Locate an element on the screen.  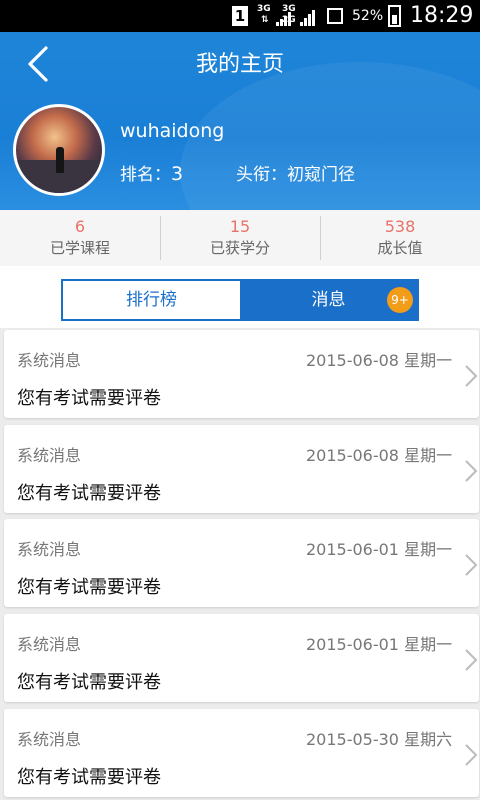
stat-courses-label: 已学课程 is located at coordinates (79, 248).